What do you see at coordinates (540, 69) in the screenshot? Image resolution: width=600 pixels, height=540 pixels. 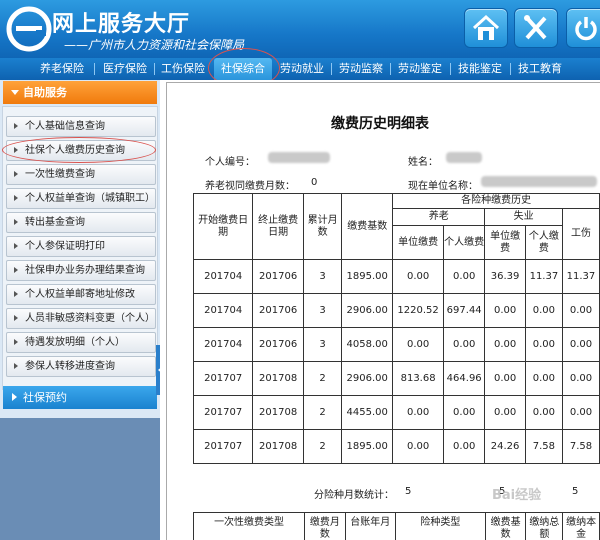 I see `nav-technical-education: 技工教育` at bounding box center [540, 69].